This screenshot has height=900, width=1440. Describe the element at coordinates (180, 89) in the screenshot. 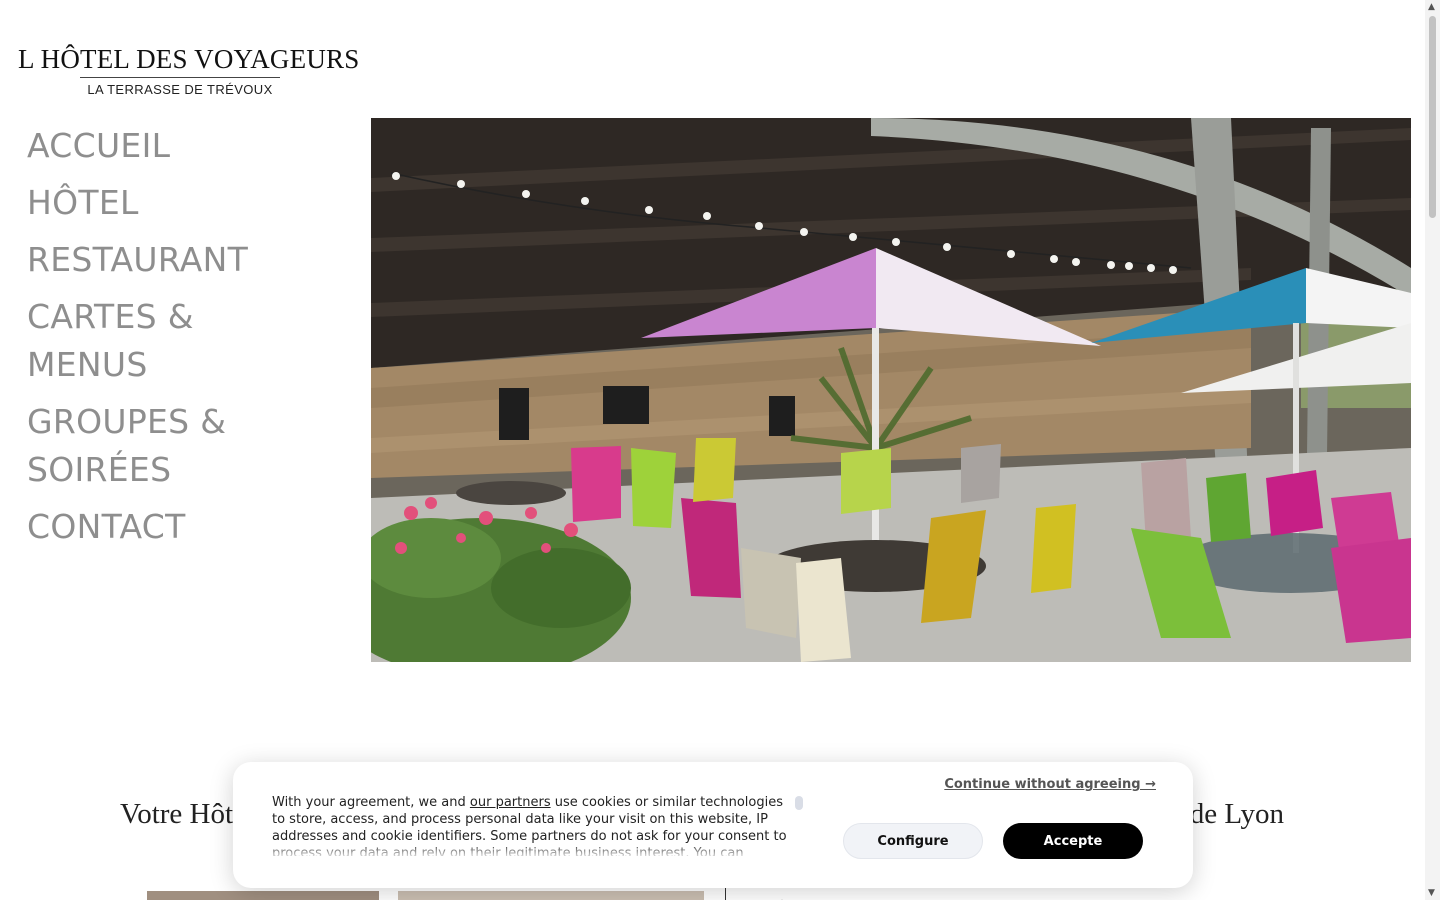

I see `logo-subtitle: LA TERRASSE DE TRÉVOUX` at that location.